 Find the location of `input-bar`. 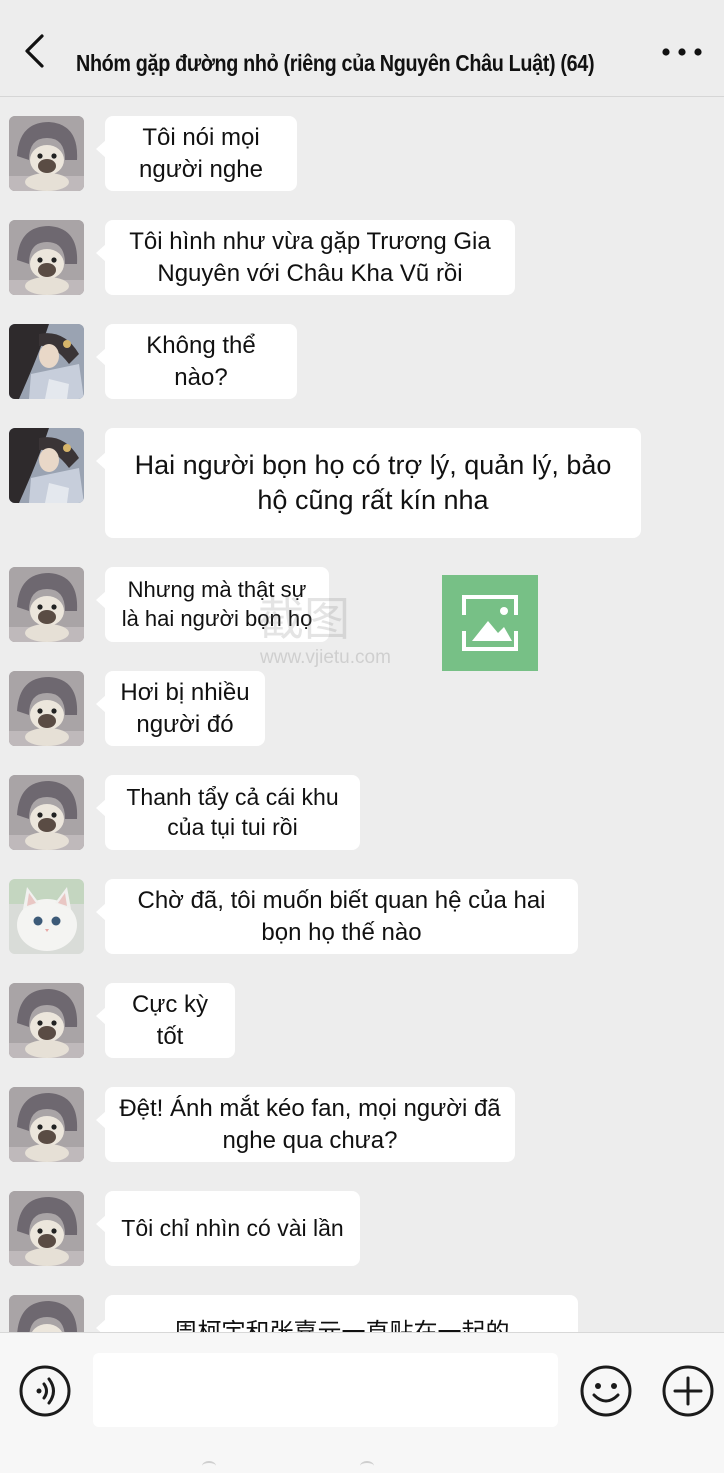

input-bar is located at coordinates (362, 1402).